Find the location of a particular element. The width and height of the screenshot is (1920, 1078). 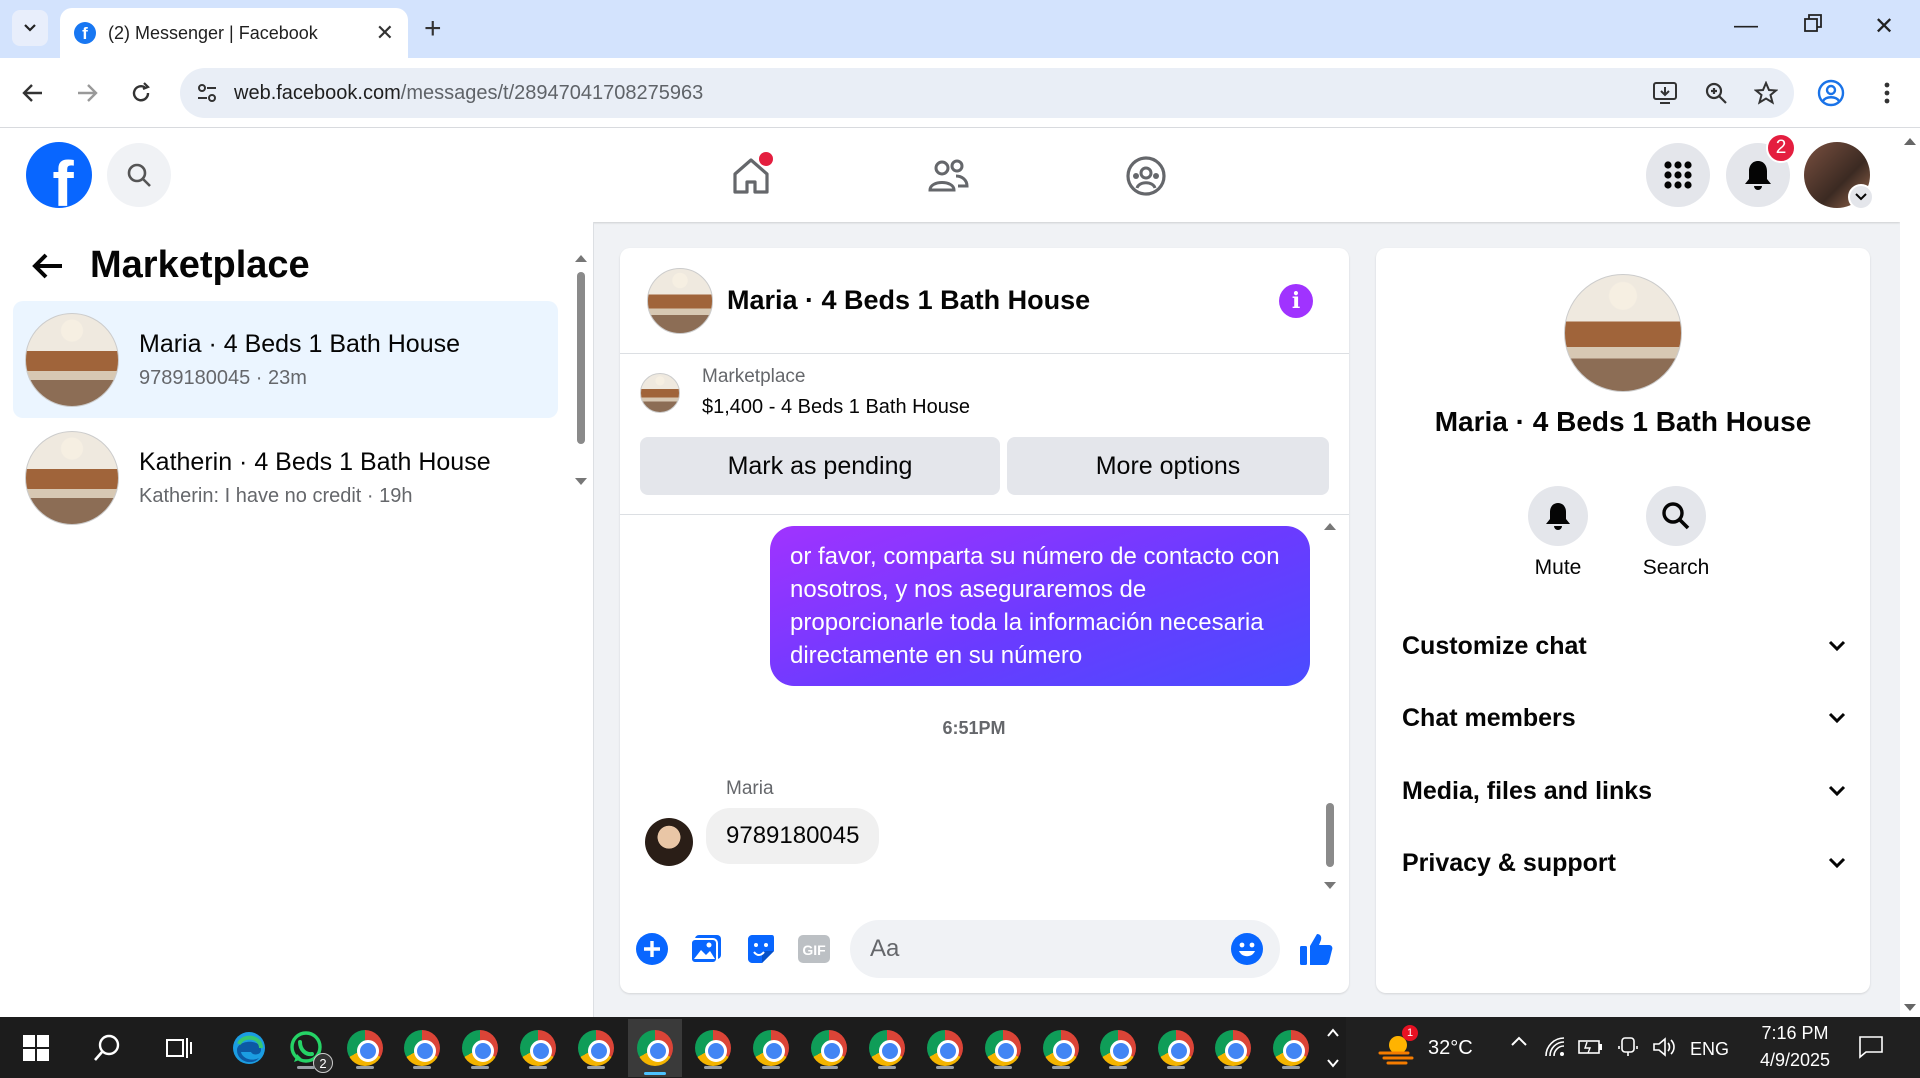

add-plus-icon is located at coordinates (652, 949).